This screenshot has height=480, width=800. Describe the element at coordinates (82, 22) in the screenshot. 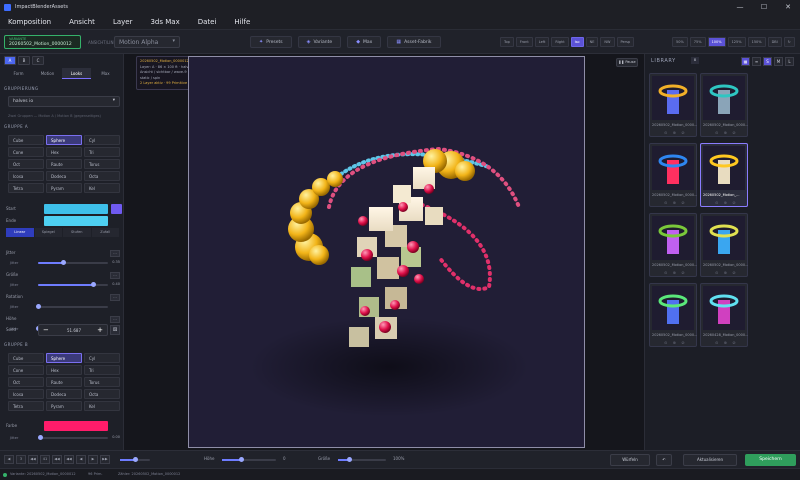

I see `menu-ansicht: Ansicht` at that location.